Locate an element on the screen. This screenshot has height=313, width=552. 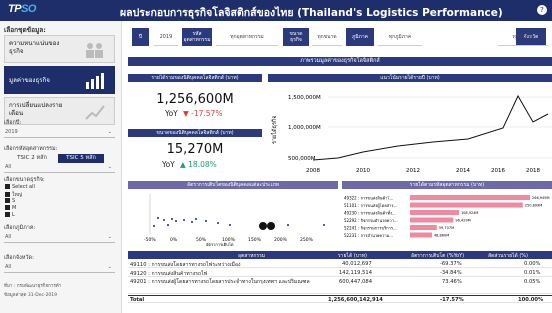
cell-growth: 73.46% is located at coordinates (452, 282).